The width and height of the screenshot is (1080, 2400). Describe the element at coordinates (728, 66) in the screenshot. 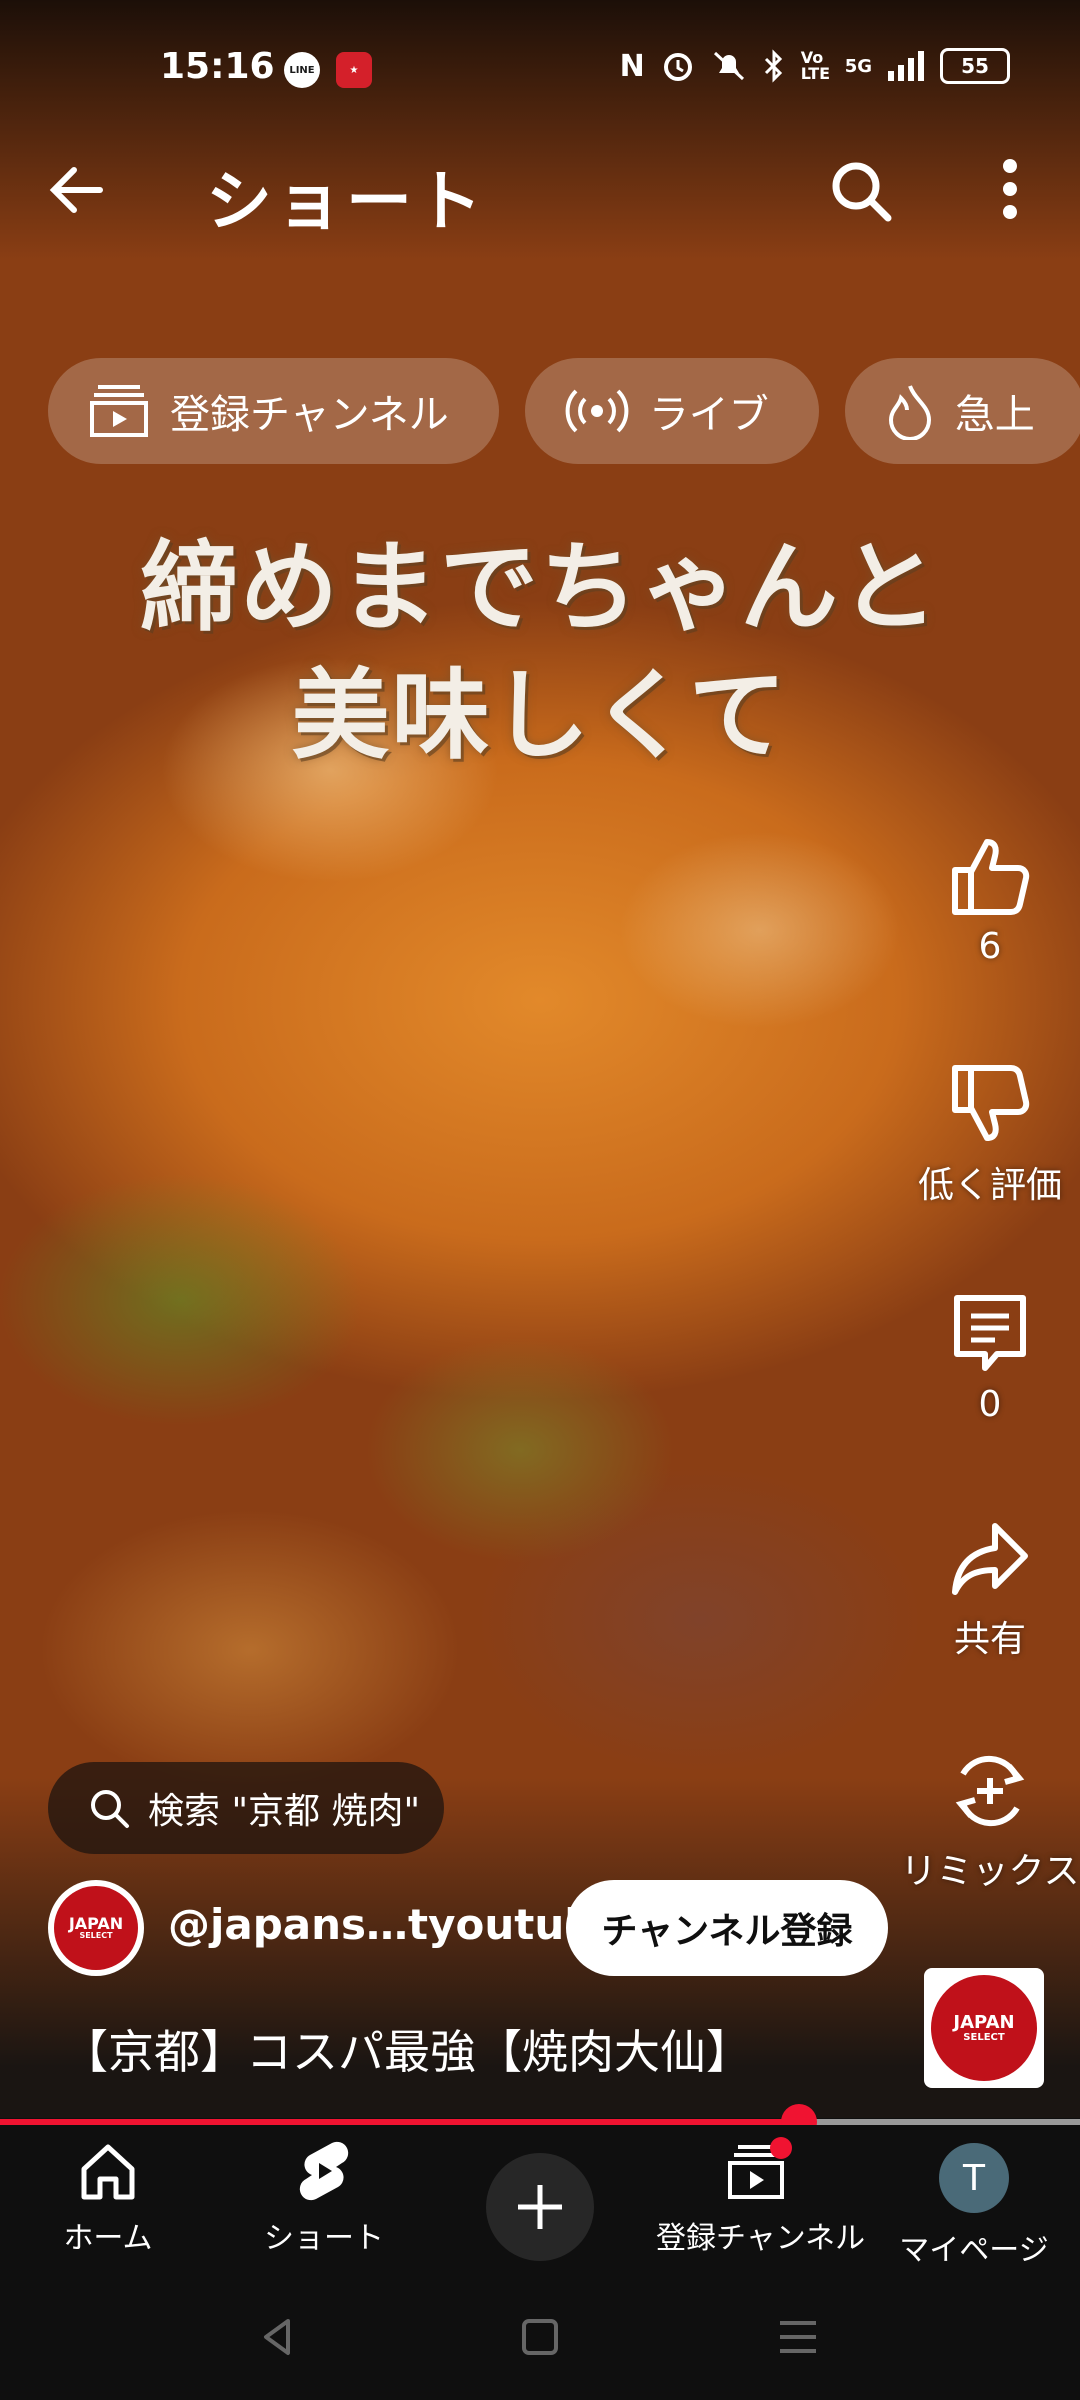

I see `mute-icon` at that location.